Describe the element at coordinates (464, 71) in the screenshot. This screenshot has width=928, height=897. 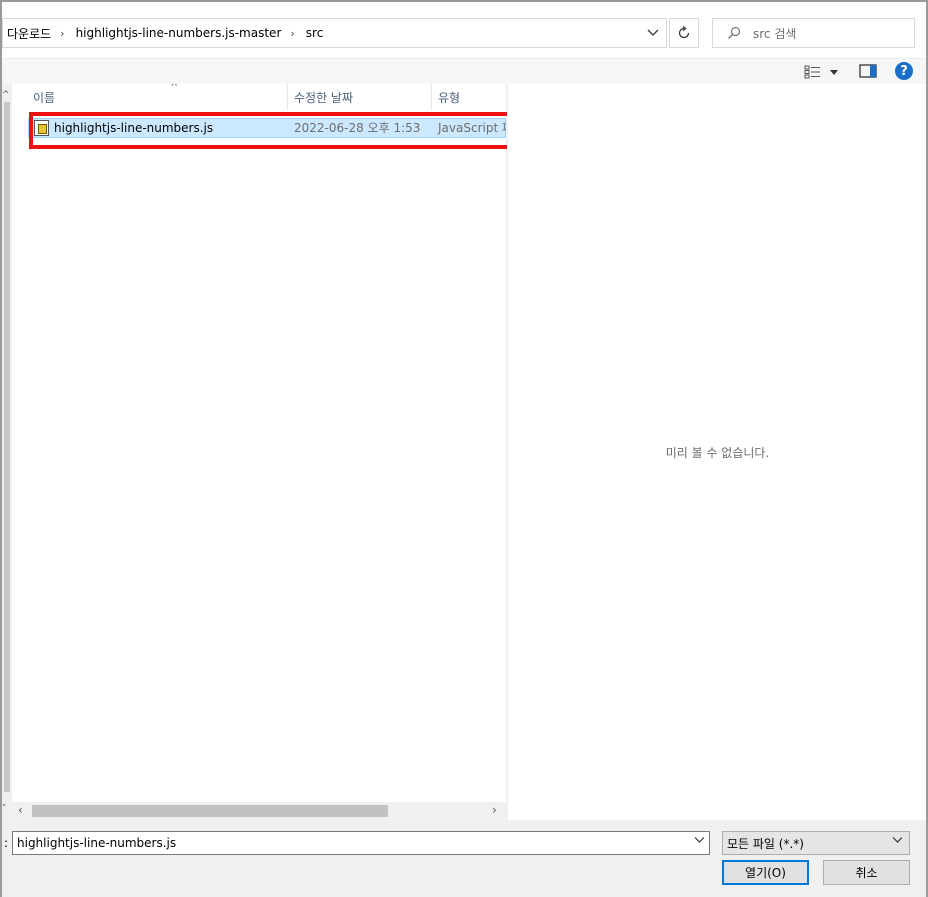
I see `command-bar: ?` at that location.